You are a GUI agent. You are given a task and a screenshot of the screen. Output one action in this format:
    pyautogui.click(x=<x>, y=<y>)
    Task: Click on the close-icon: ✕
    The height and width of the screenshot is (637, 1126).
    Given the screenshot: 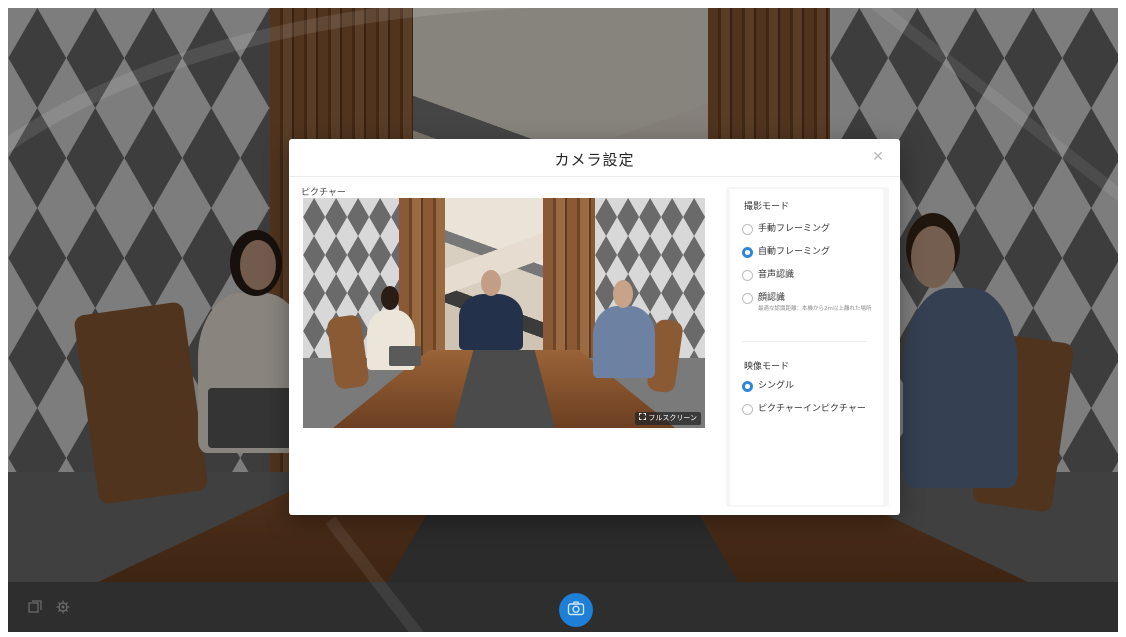 What is the action you would take?
    pyautogui.click(x=878, y=157)
    